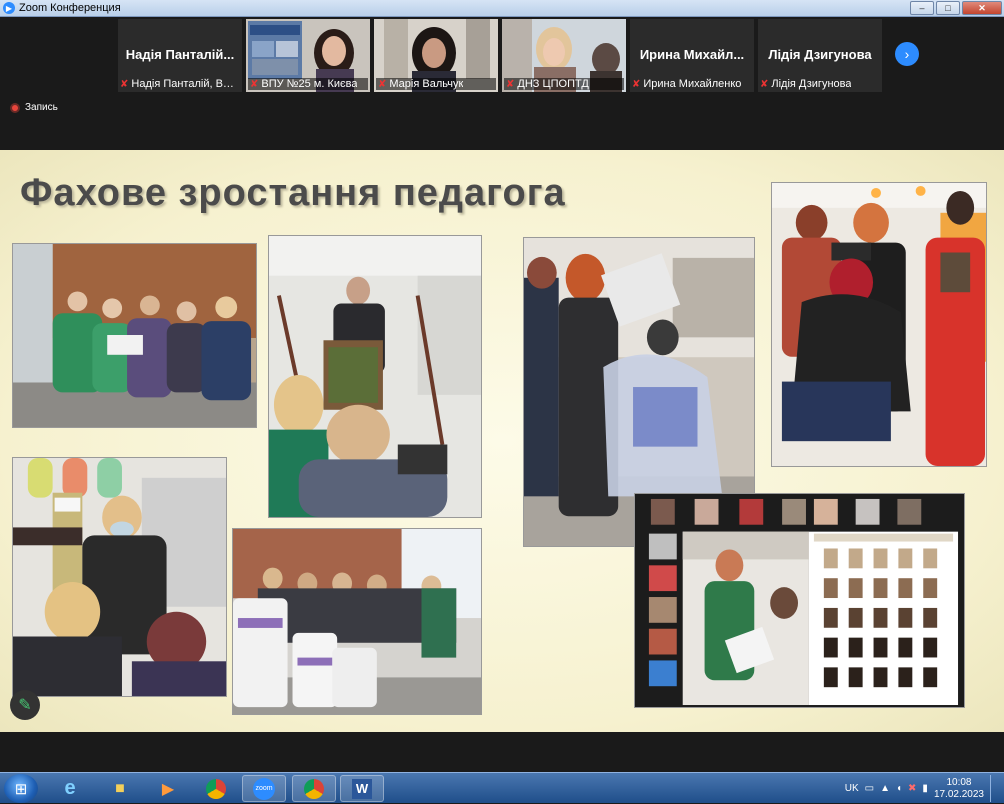  I want to click on internet-explorer-icon: e, so click(70, 788).